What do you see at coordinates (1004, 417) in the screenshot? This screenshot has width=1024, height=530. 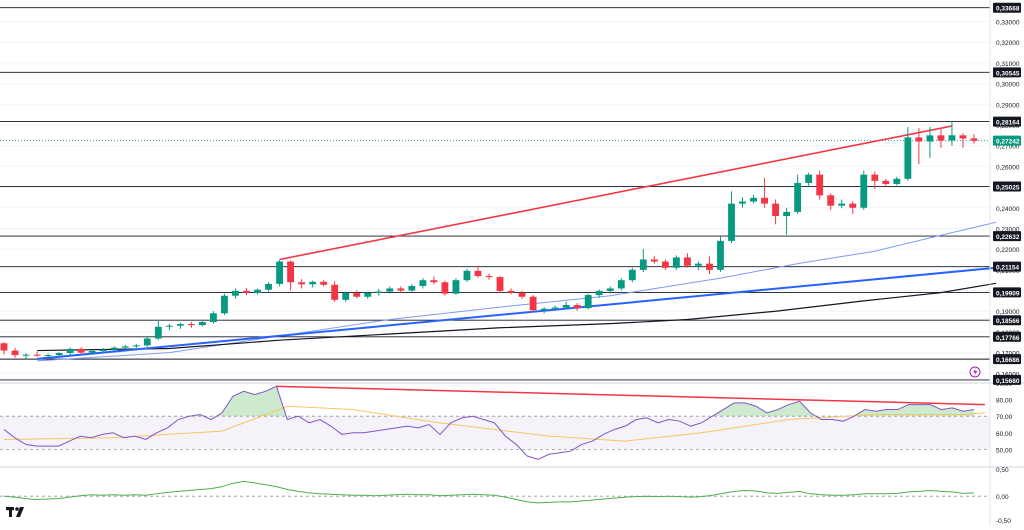 I see `rsi-tick-label: 70,00` at bounding box center [1004, 417].